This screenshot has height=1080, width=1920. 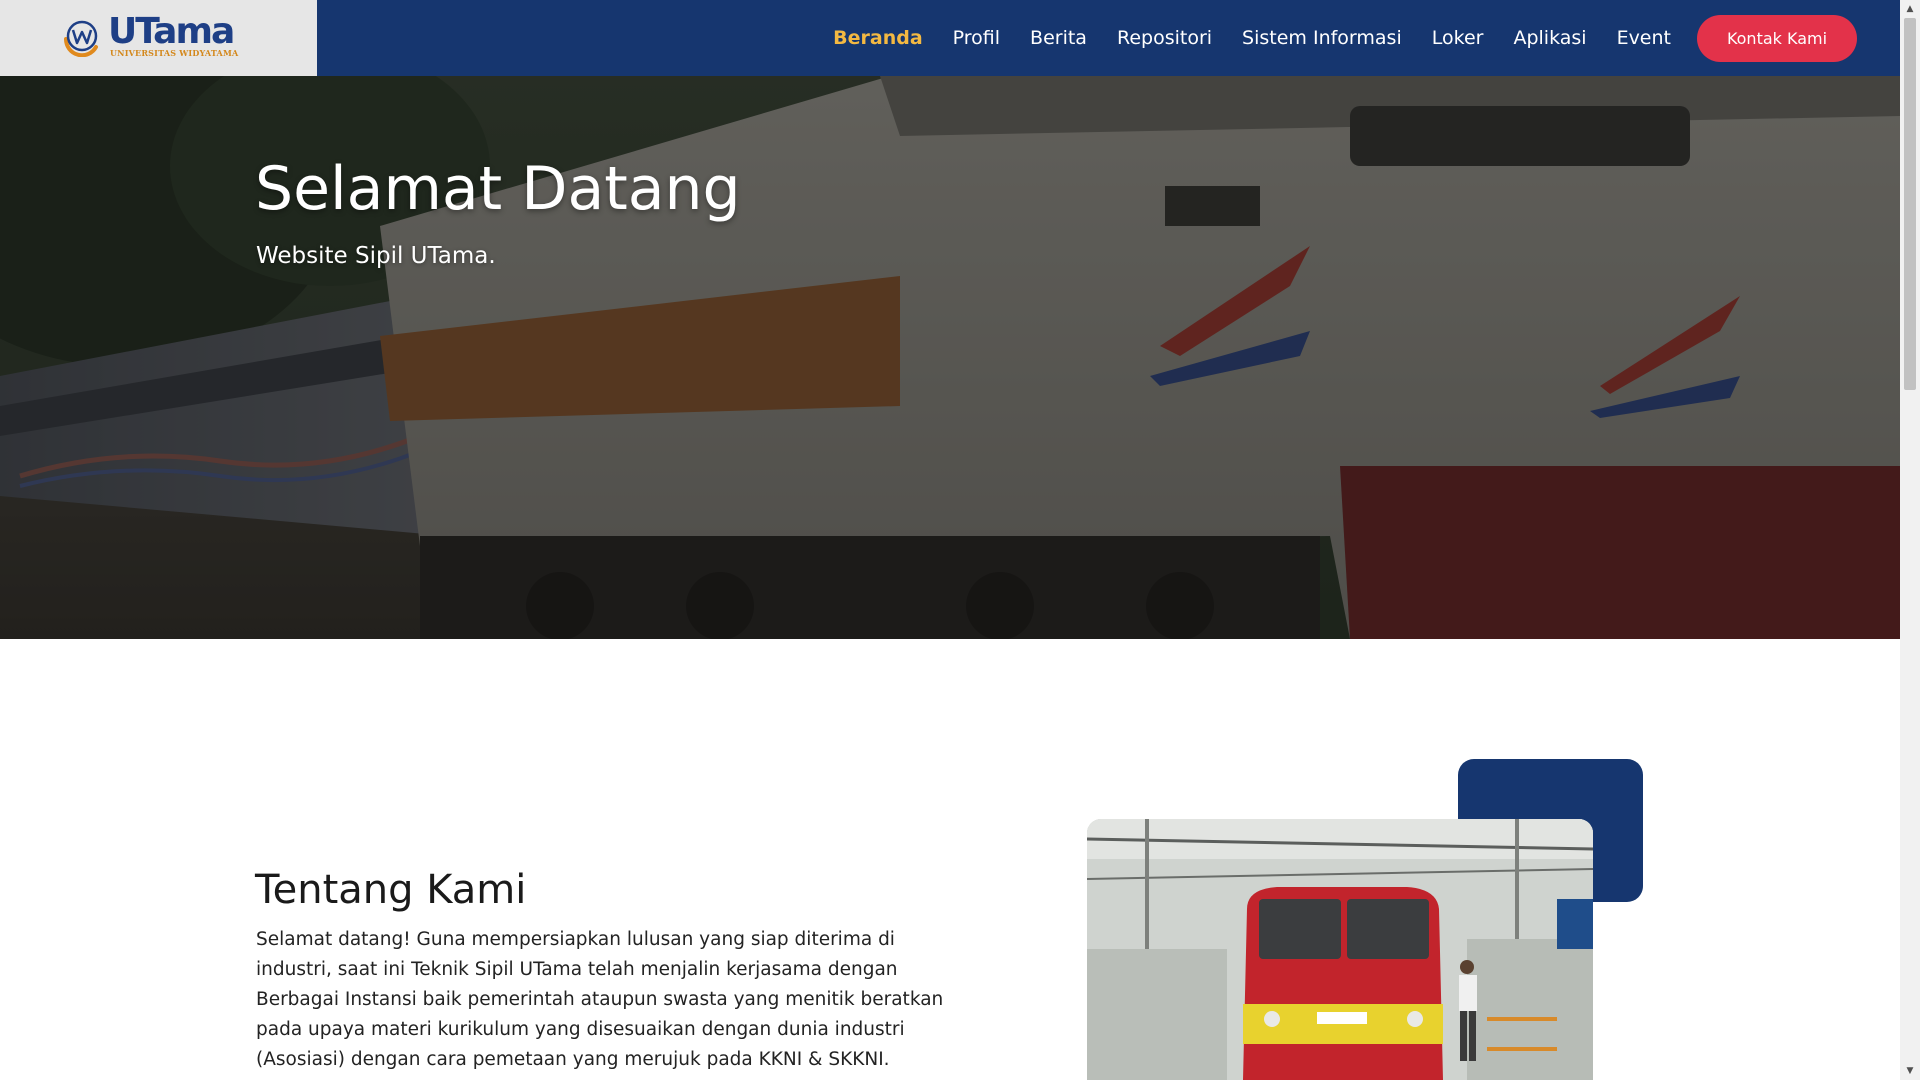 I want to click on hero-subtitle: Website Sipil UTama., so click(x=376, y=256).